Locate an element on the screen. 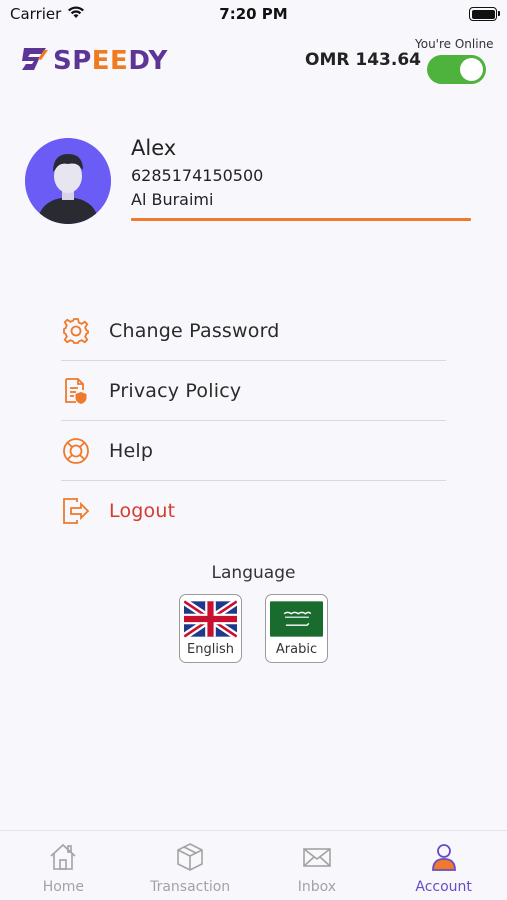  clock: 7:20 PM is located at coordinates (253, 14).